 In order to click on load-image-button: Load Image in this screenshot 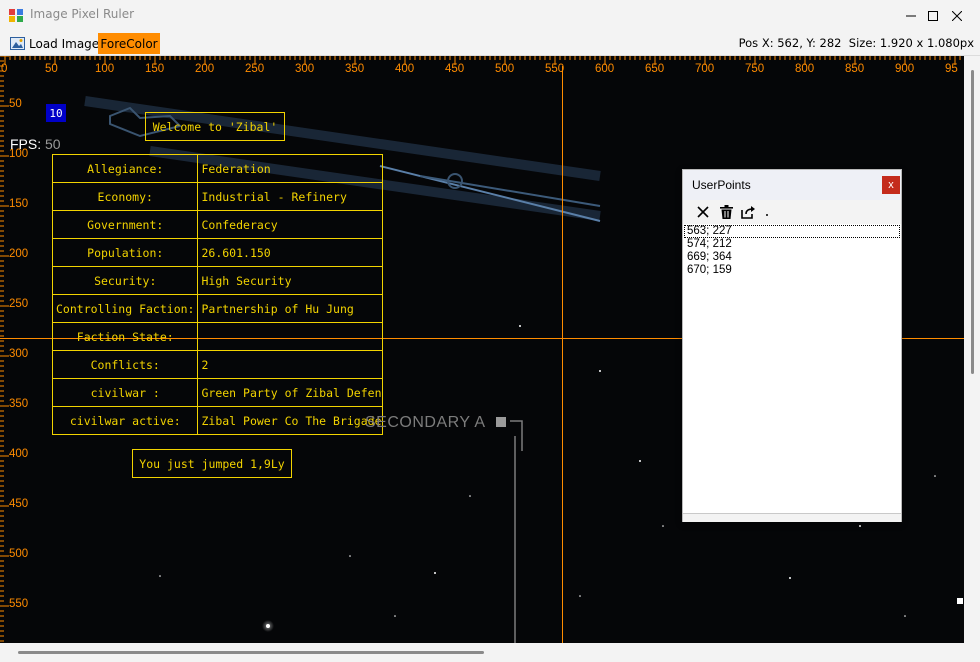, I will do `click(54, 43)`.